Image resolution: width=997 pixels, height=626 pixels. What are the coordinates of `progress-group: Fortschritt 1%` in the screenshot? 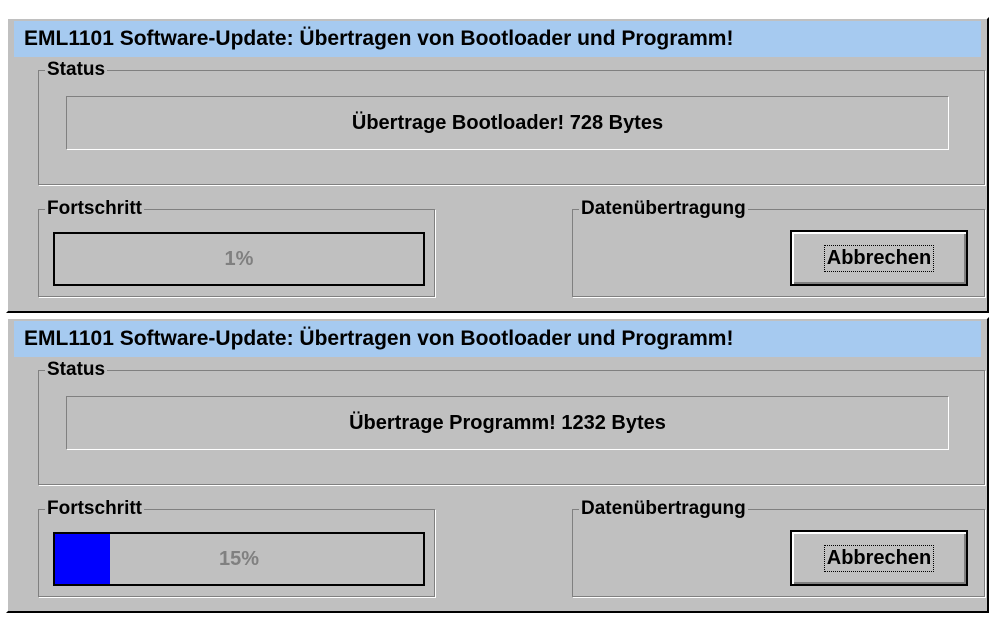 It's located at (236, 248).